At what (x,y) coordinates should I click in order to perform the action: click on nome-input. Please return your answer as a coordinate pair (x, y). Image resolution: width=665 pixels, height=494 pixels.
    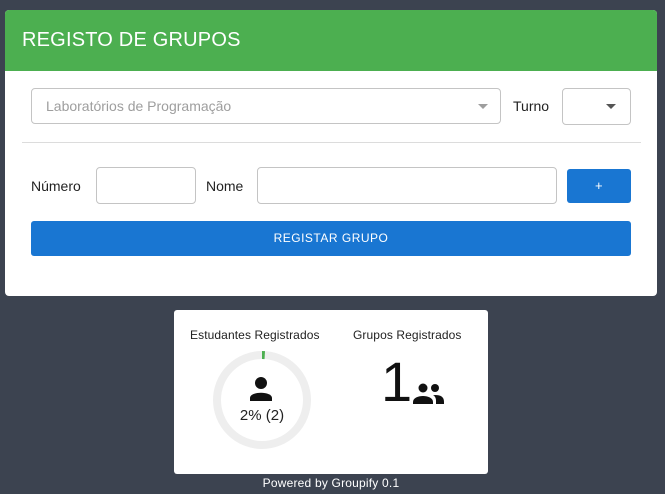
    Looking at the image, I should click on (407, 185).